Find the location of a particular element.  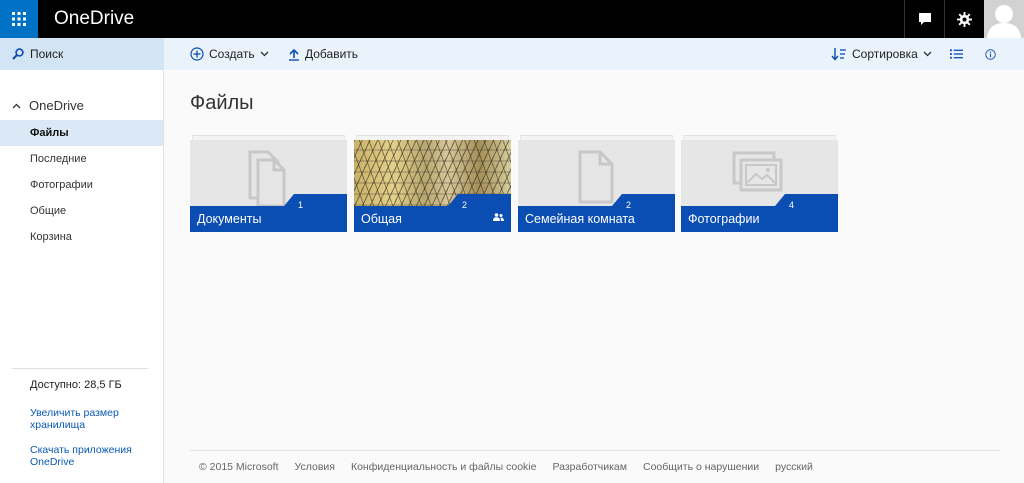

sidebar-divider is located at coordinates (80, 368).